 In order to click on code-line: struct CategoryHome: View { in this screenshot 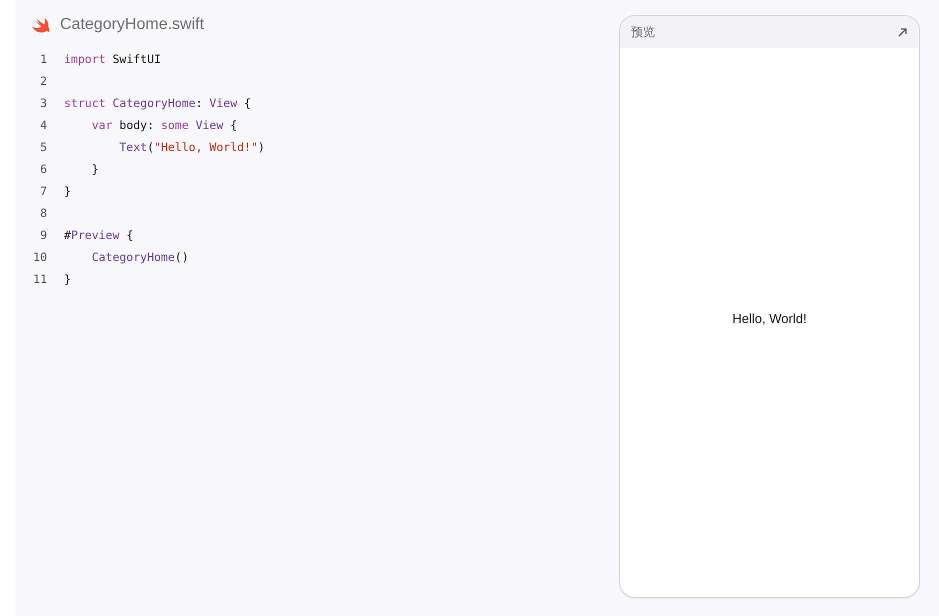, I will do `click(157, 103)`.